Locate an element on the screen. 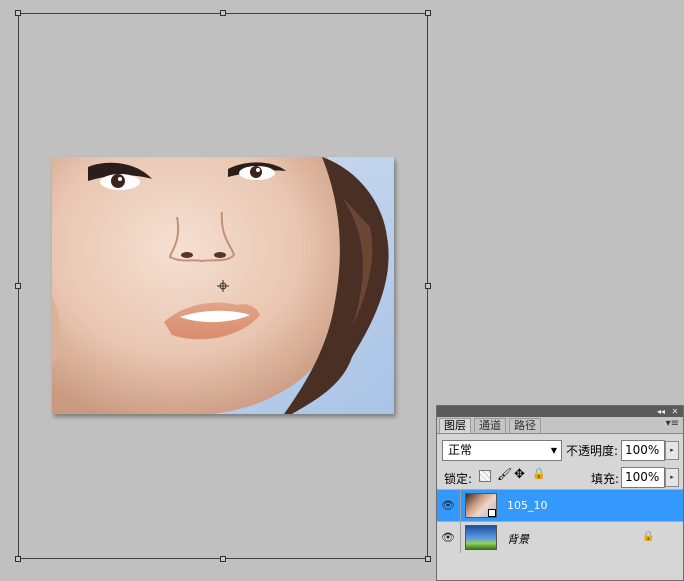 The width and height of the screenshot is (684, 581). panel-tabs: 图层 通道 路径 ▾≡ is located at coordinates (560, 425).